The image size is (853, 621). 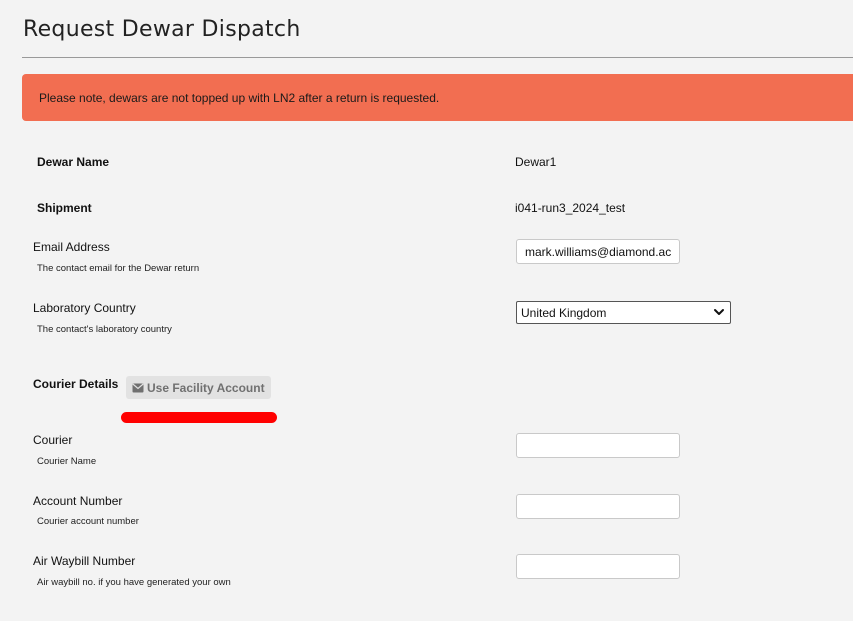 I want to click on country-select: United Kingdom, so click(x=623, y=312).